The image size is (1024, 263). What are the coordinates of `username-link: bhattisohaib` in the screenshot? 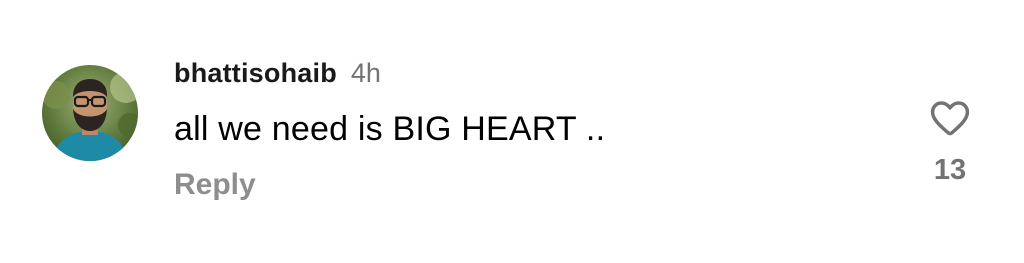 It's located at (255, 73).